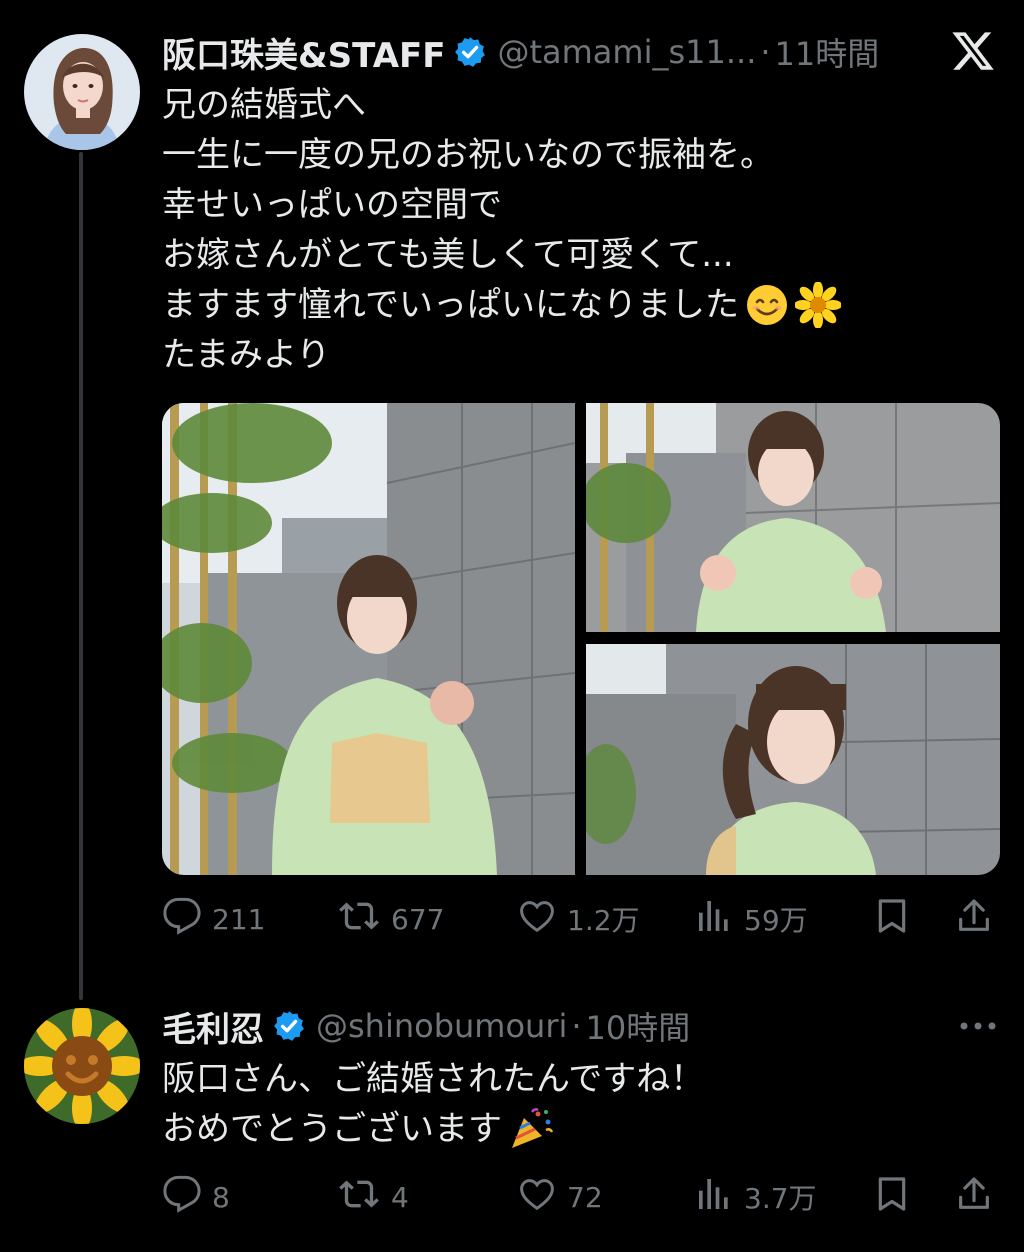 This screenshot has height=1252, width=1024. What do you see at coordinates (433, 1079) in the screenshot?
I see `reply-text-line: 阪口さん、ご結婚されたんですね！` at bounding box center [433, 1079].